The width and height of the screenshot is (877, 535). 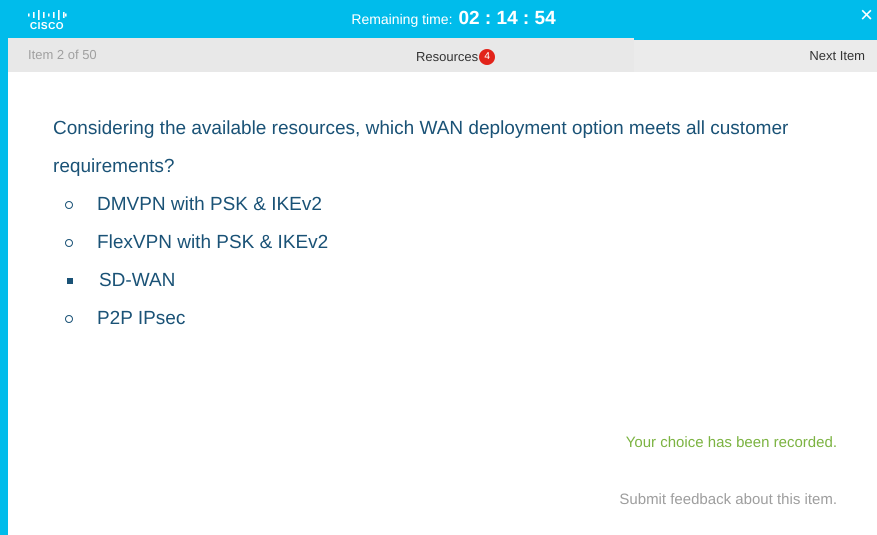 I want to click on count-badge: 4, so click(x=487, y=56).